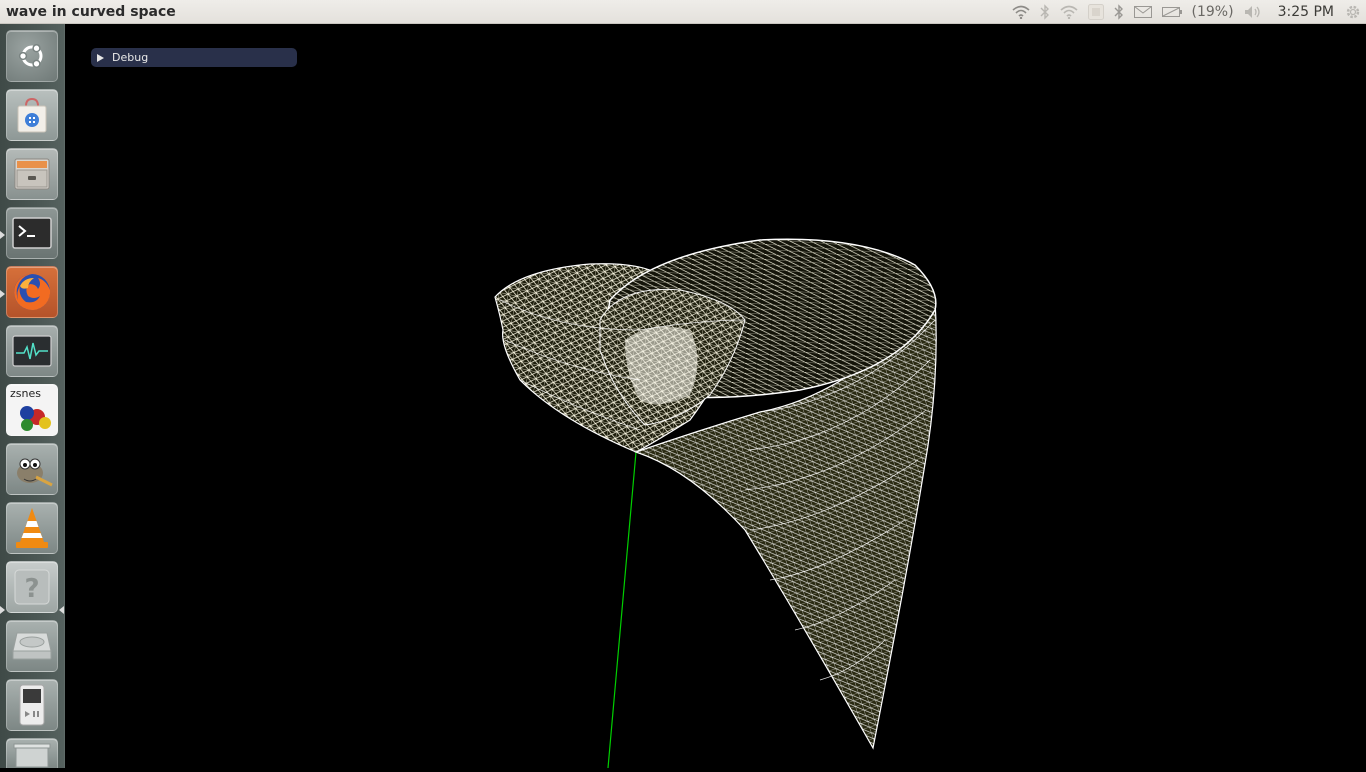 The width and height of the screenshot is (1366, 772). I want to click on launcher-item-firefox, so click(32, 292).